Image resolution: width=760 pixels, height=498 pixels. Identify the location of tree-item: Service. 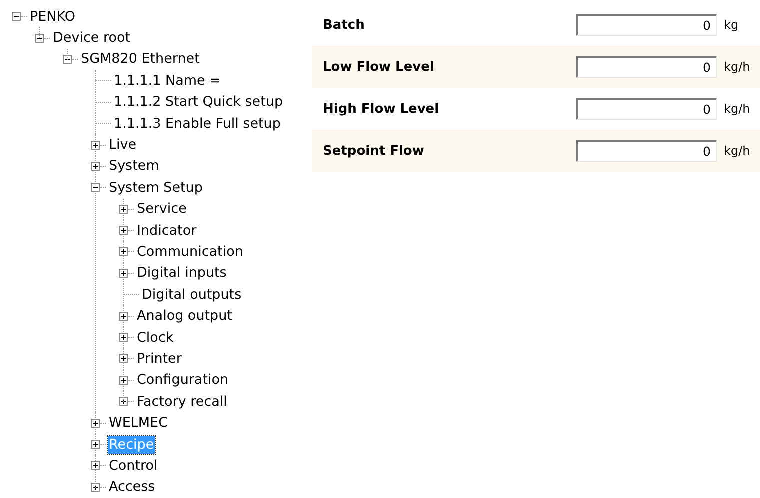
(162, 209).